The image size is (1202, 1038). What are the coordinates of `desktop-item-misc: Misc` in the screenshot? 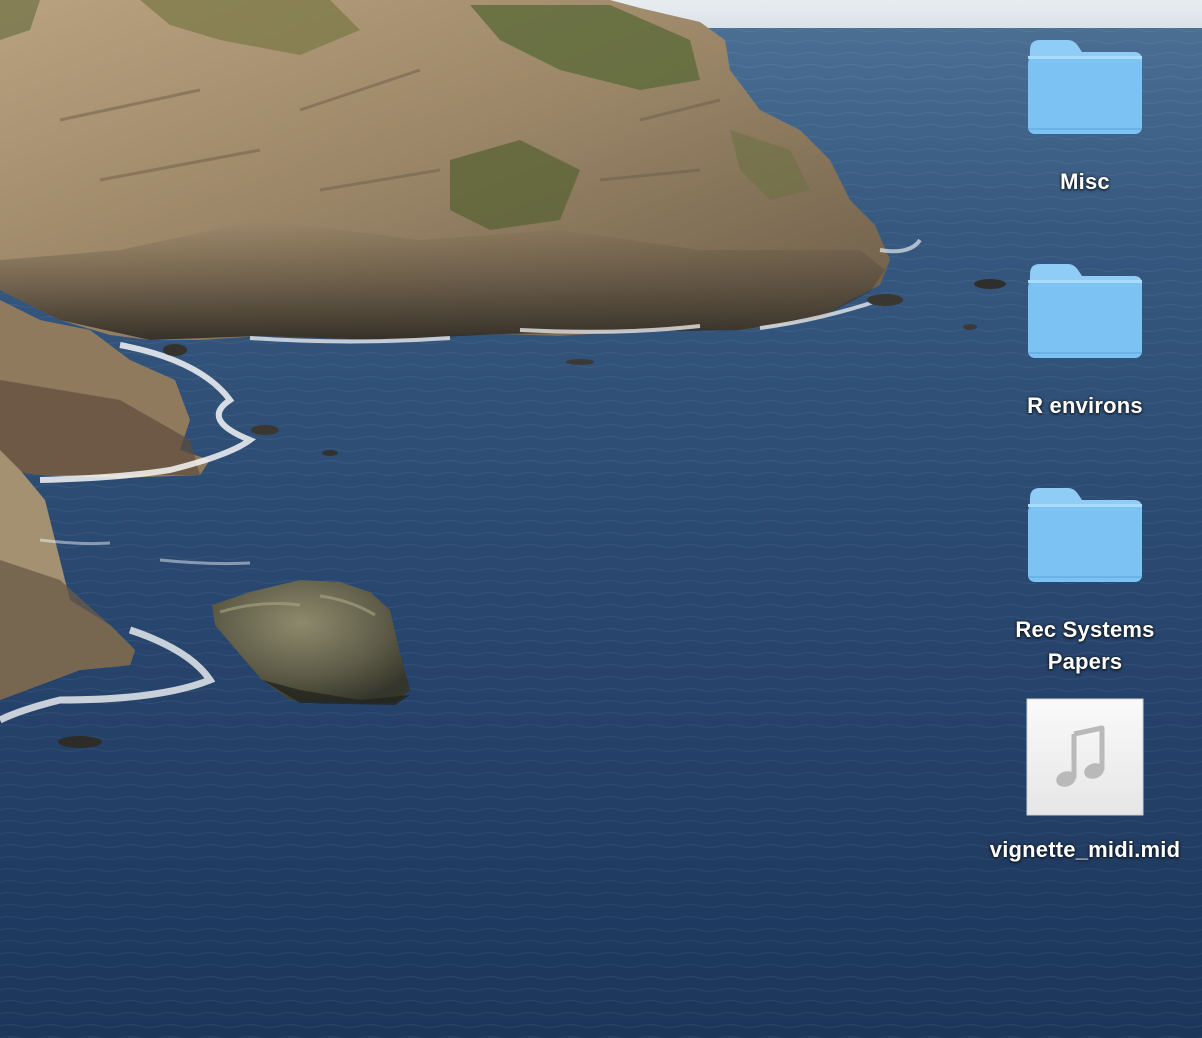 It's located at (1085, 117).